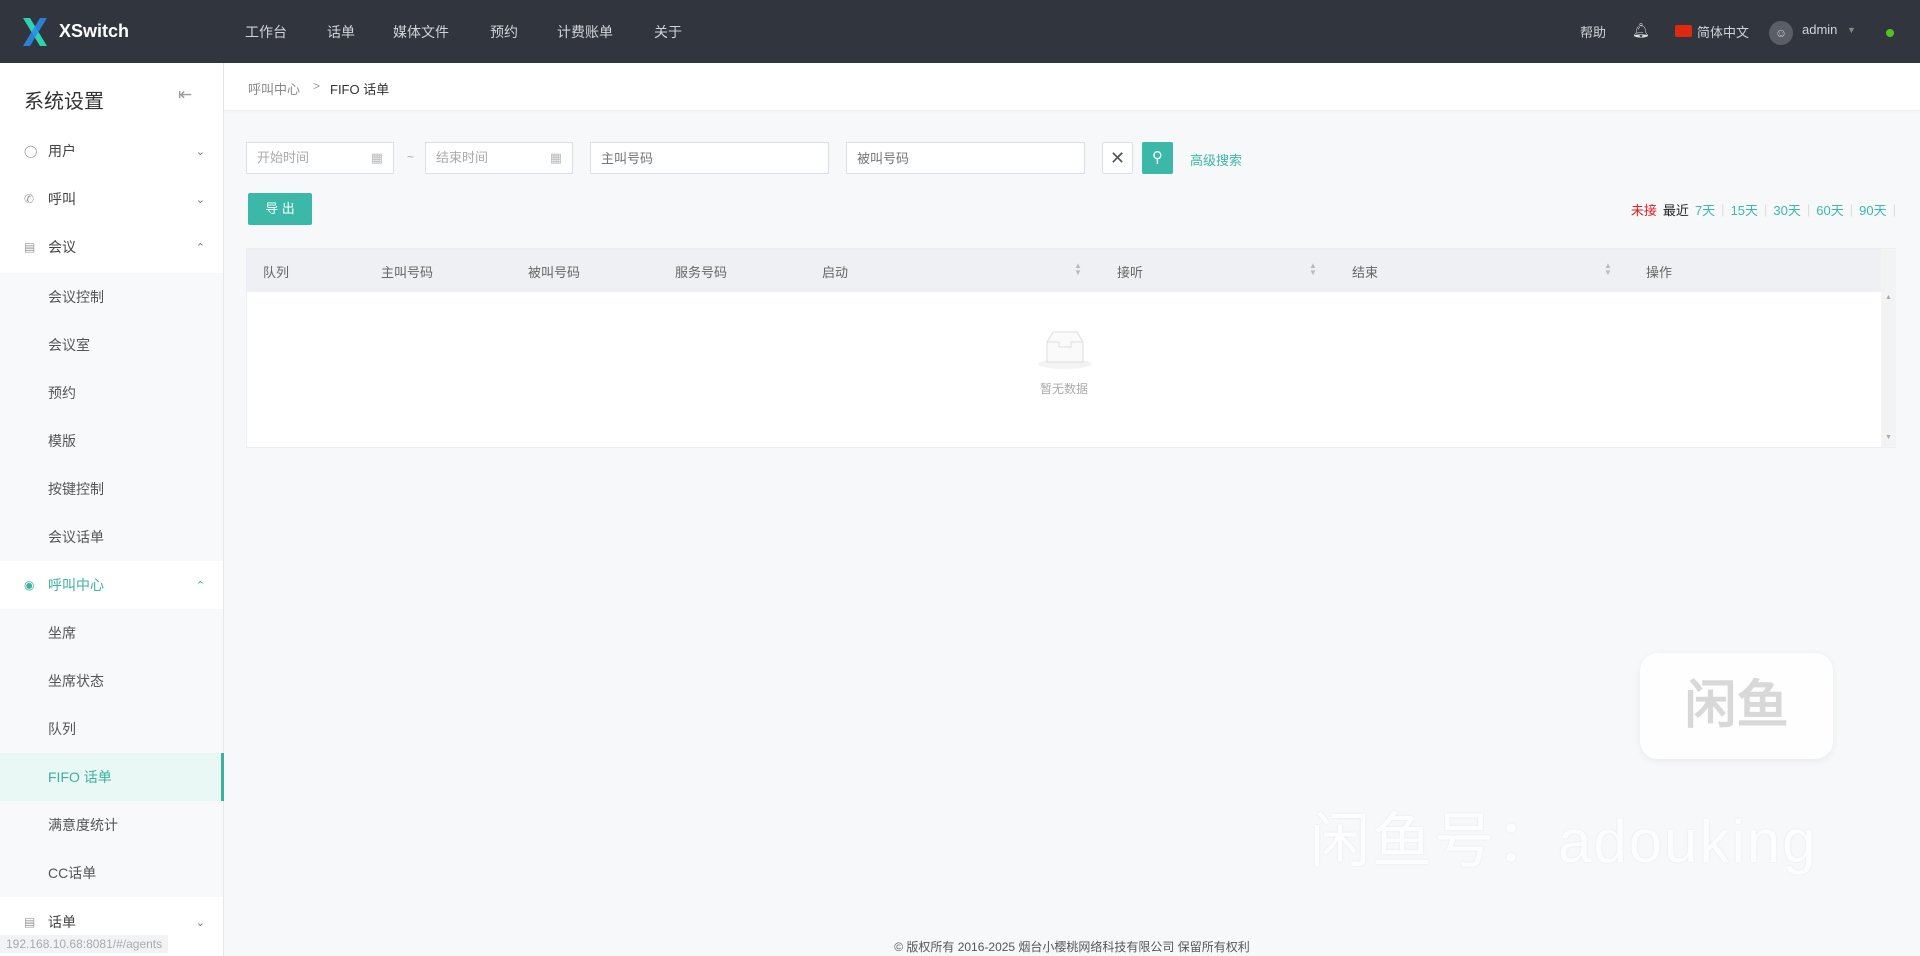  I want to click on online-status-dot, so click(1890, 33).